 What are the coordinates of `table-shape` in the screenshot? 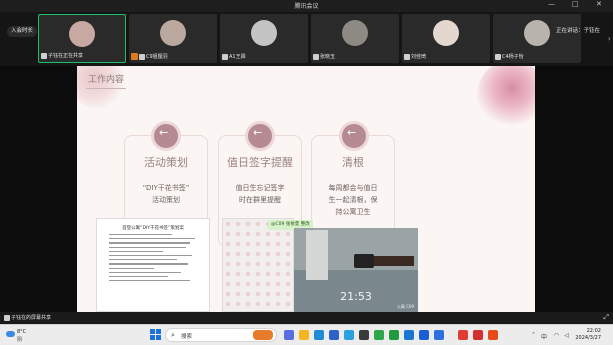 It's located at (391, 261).